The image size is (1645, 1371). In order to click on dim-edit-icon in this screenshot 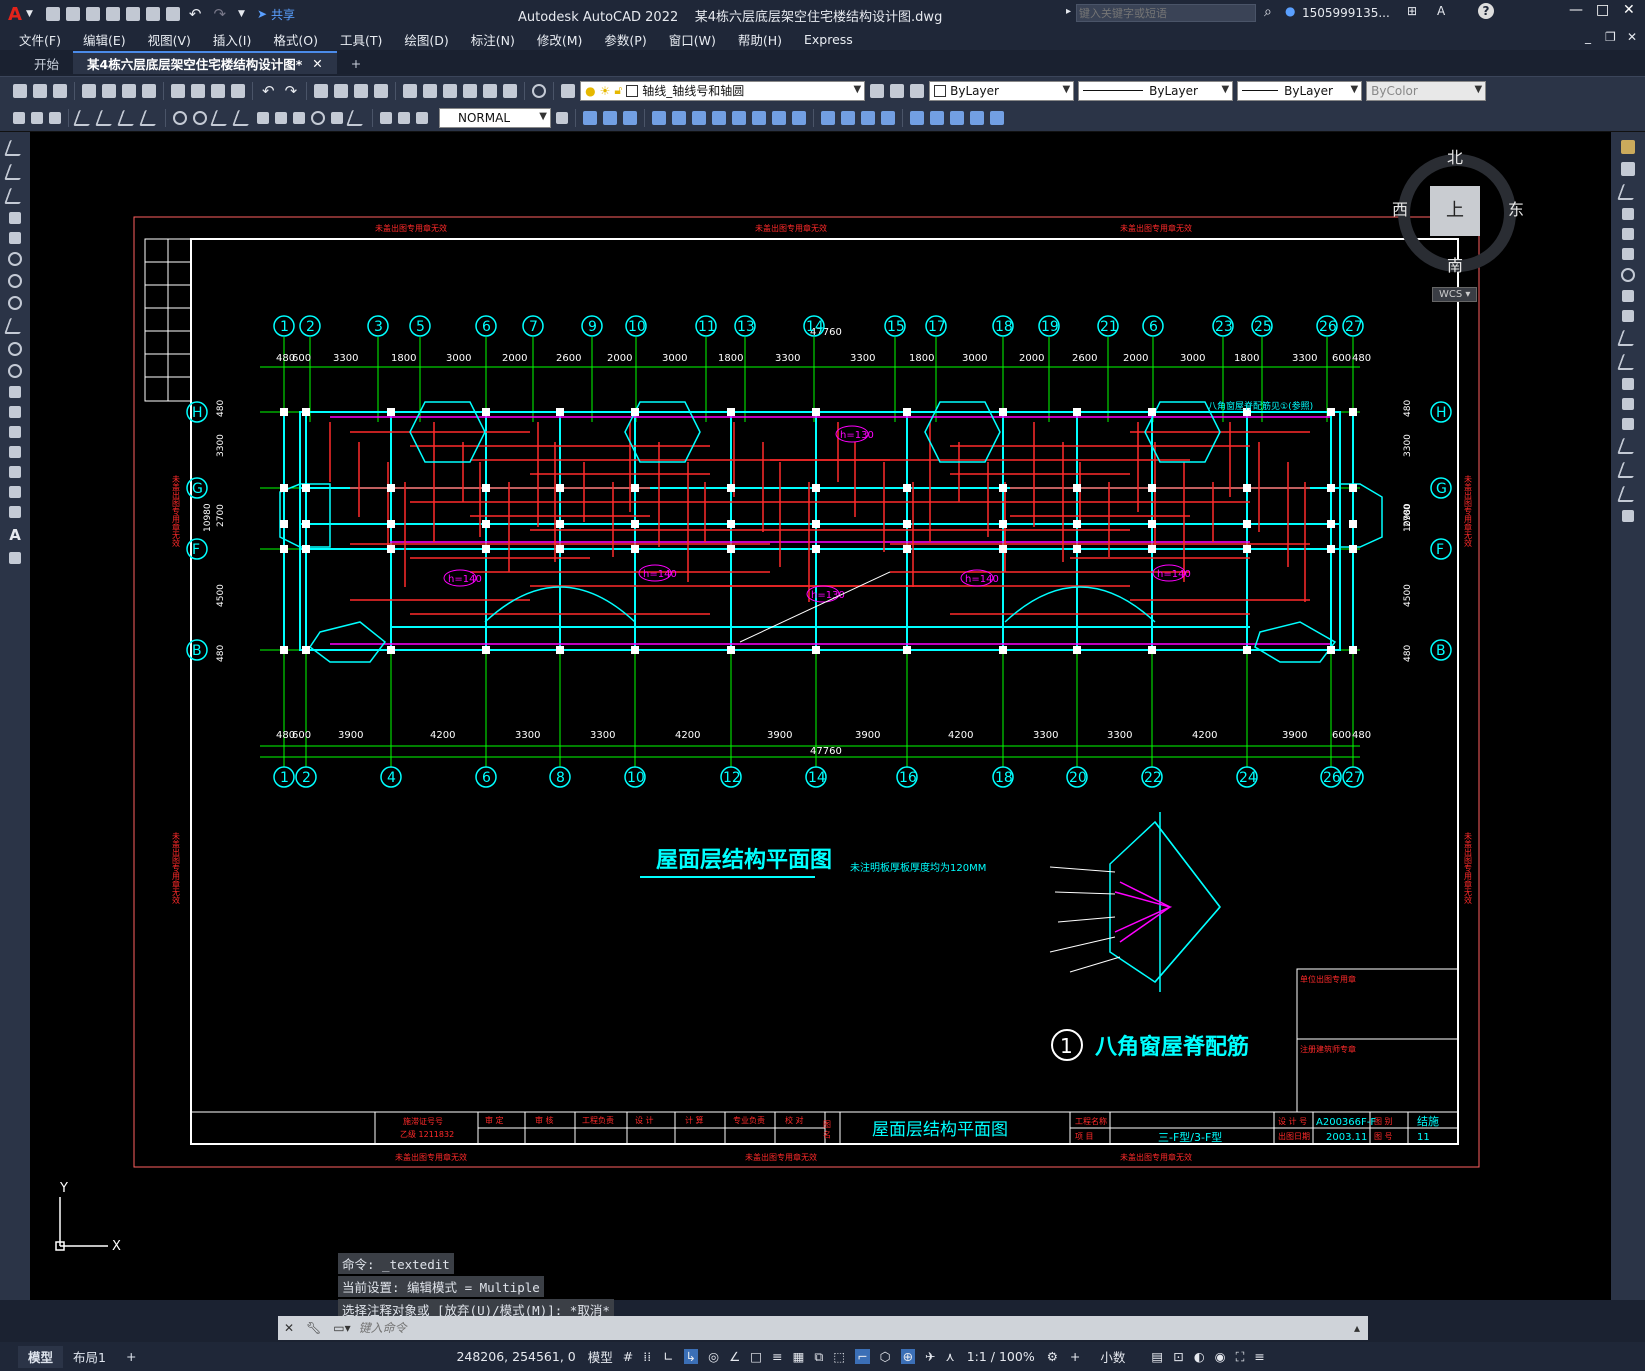, I will do `click(386, 117)`.